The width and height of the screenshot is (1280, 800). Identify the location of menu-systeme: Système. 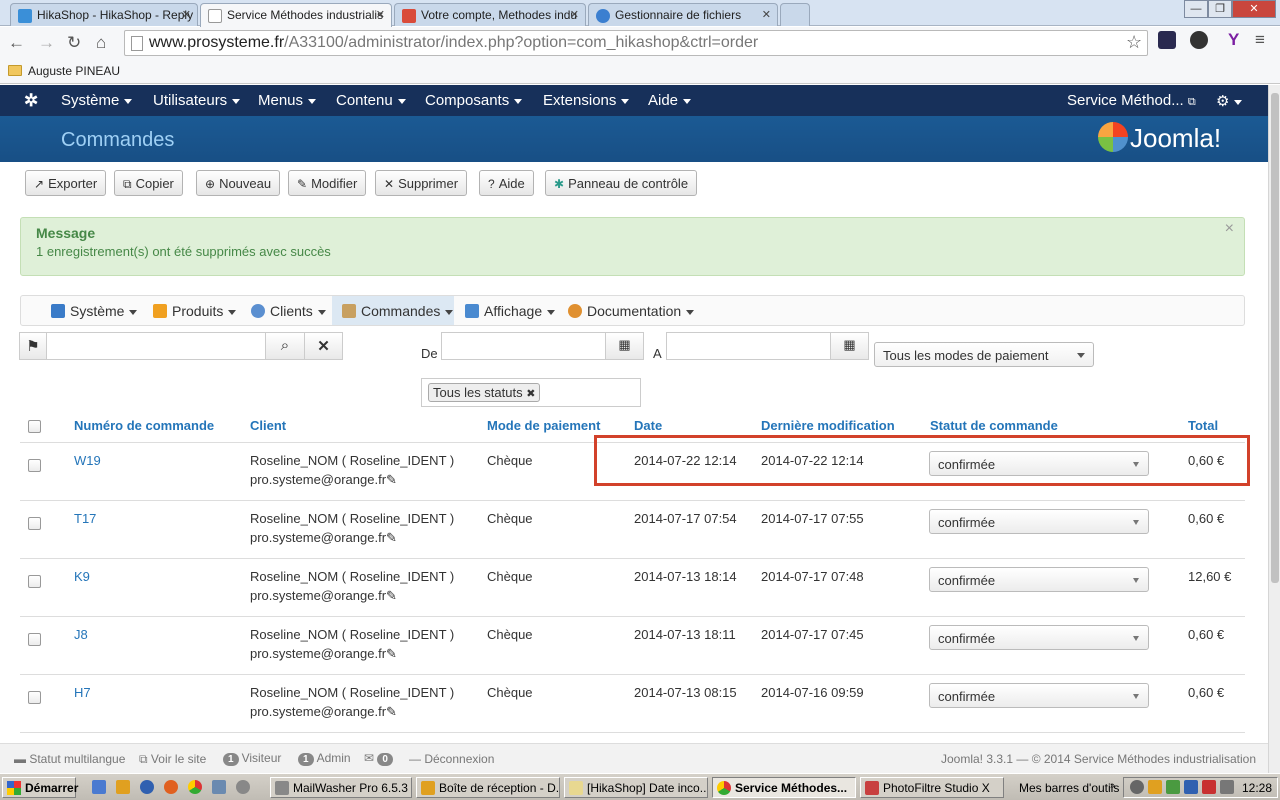
(97, 100).